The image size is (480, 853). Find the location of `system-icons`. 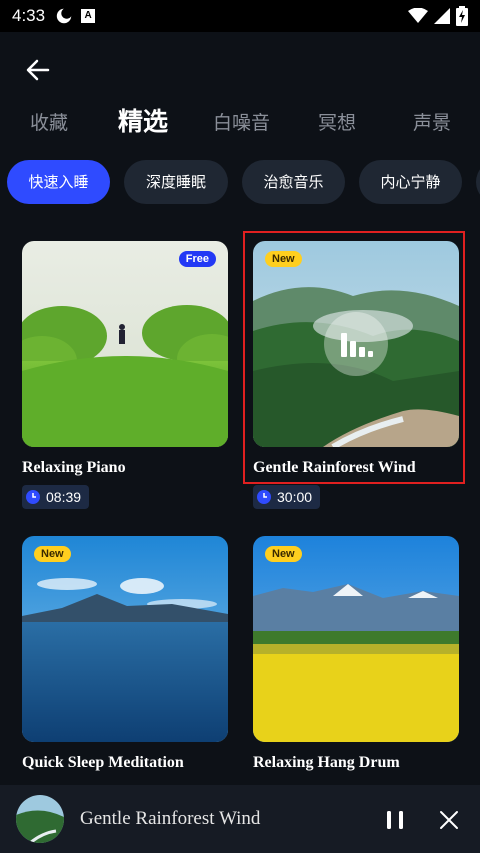

system-icons is located at coordinates (438, 16).